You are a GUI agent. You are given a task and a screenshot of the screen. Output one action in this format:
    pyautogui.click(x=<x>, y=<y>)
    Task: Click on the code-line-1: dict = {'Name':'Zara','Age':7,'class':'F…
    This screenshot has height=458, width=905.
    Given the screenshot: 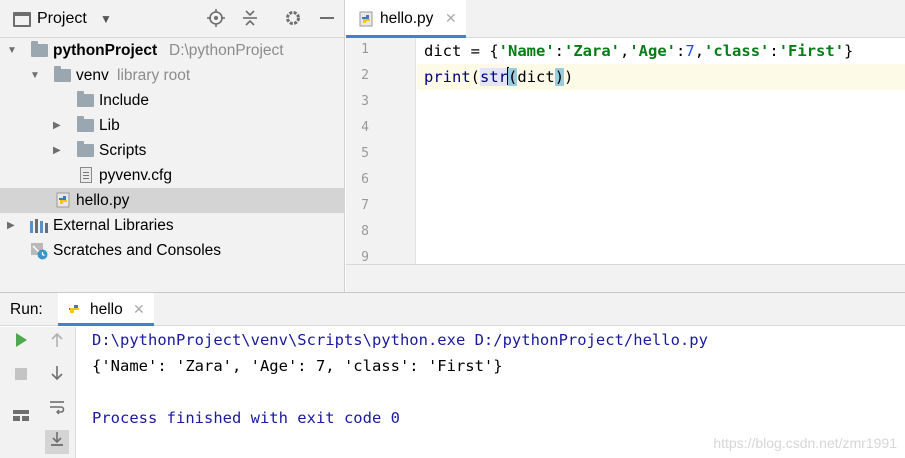 What is the action you would take?
    pyautogui.click(x=638, y=51)
    